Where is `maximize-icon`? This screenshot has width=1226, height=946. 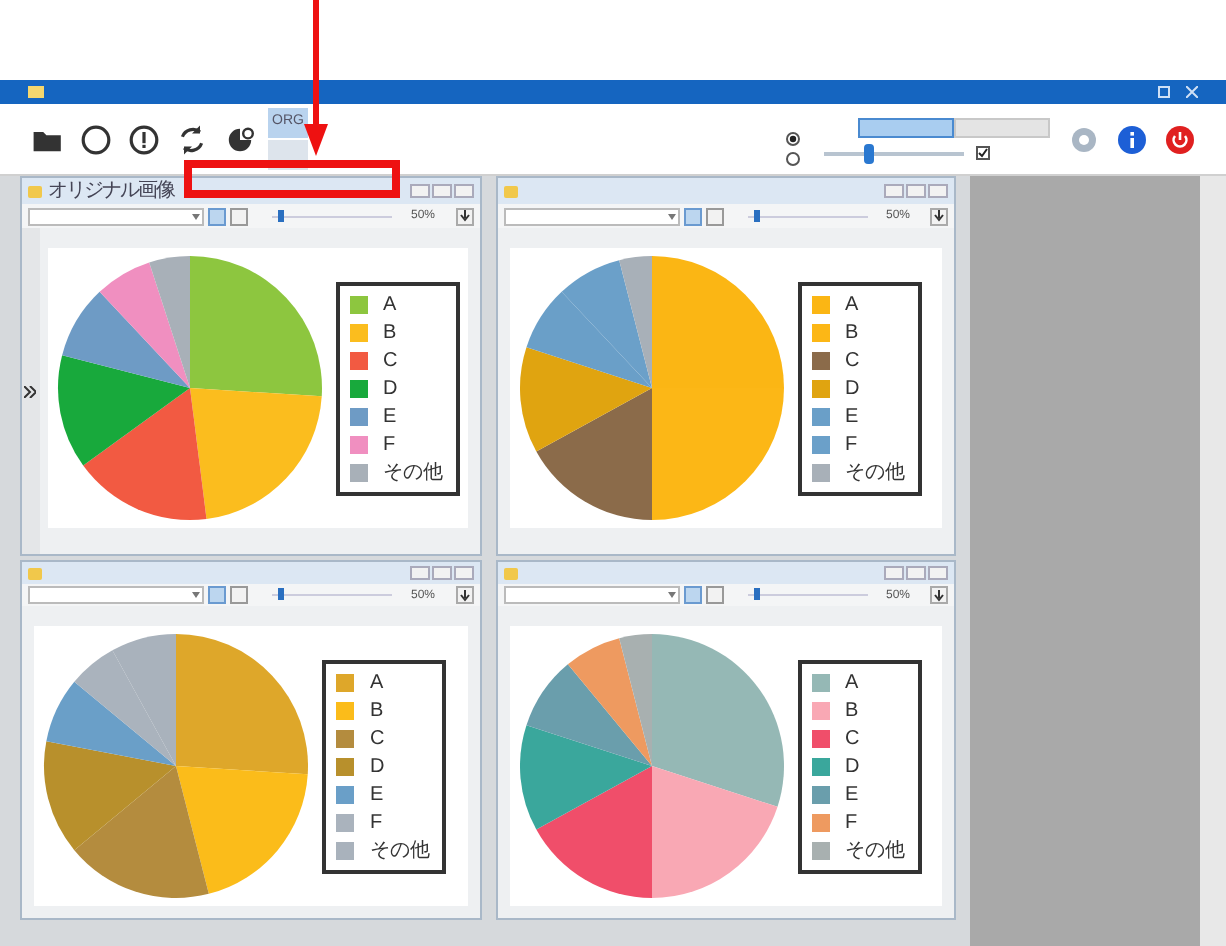 maximize-icon is located at coordinates (1164, 92).